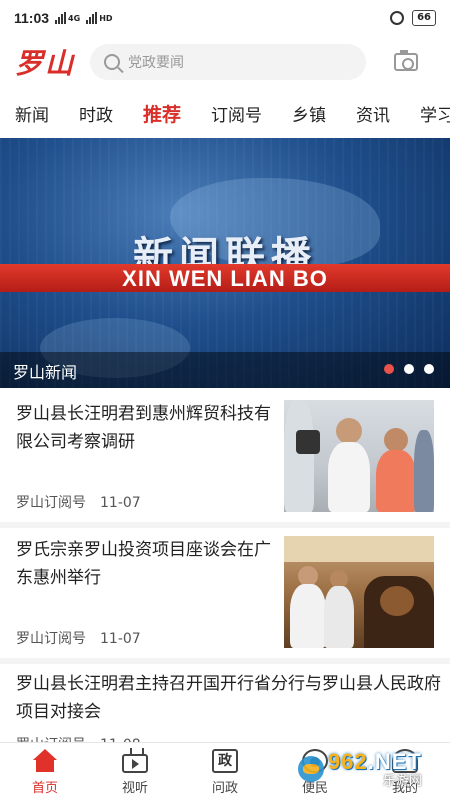 This screenshot has width=450, height=800. Describe the element at coordinates (74, 18) in the screenshot. I see `network-type: 4G` at that location.